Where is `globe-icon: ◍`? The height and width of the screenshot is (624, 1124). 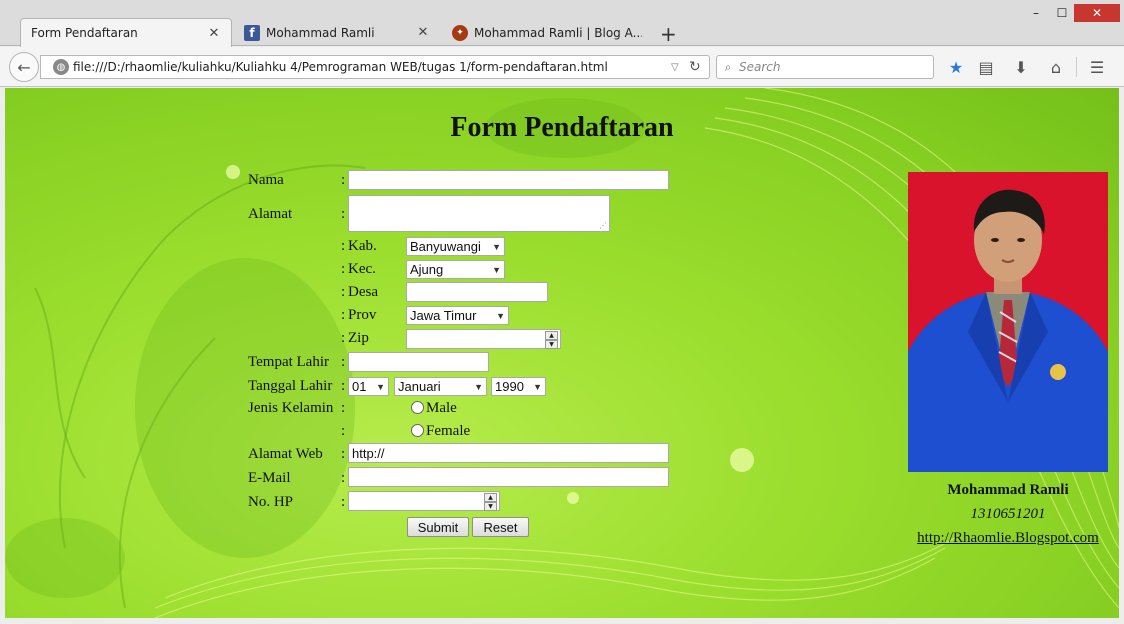
globe-icon: ◍ is located at coordinates (61, 67).